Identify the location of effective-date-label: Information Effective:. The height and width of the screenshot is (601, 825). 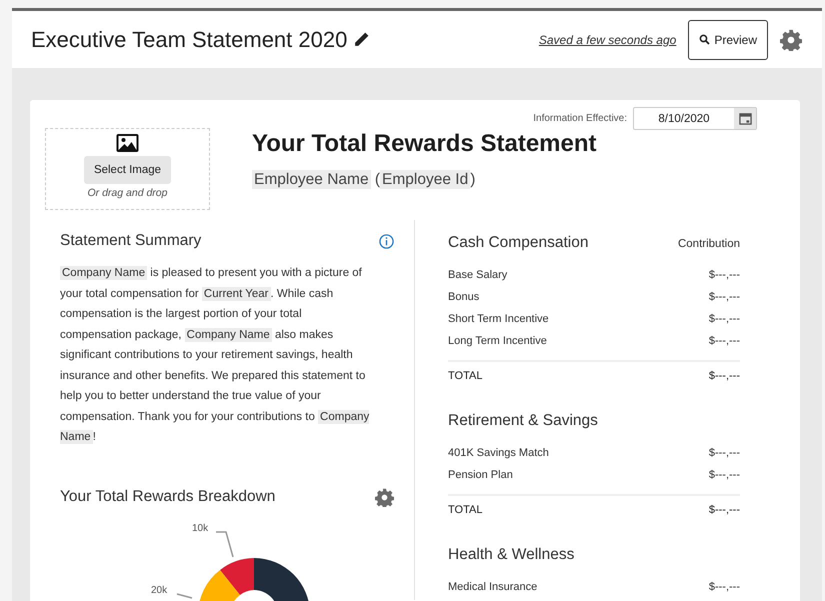
(580, 118).